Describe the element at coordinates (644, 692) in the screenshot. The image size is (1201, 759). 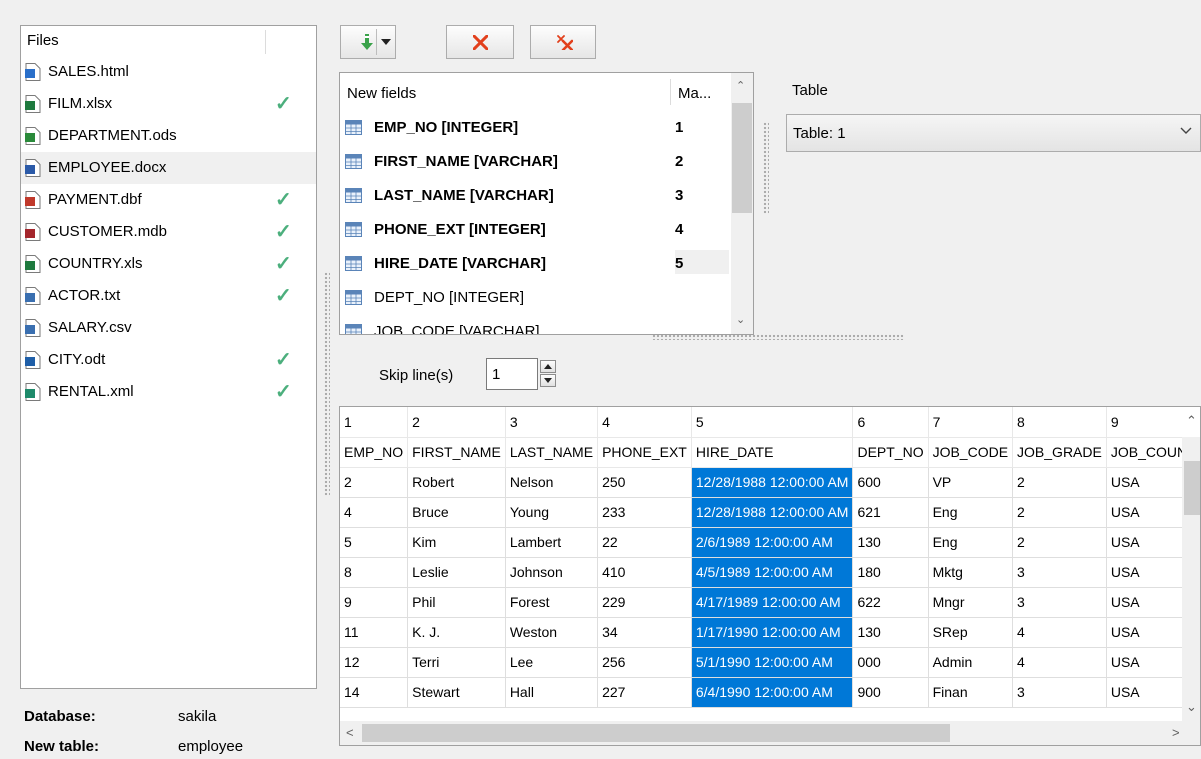
I see `table-cell: 227` at that location.